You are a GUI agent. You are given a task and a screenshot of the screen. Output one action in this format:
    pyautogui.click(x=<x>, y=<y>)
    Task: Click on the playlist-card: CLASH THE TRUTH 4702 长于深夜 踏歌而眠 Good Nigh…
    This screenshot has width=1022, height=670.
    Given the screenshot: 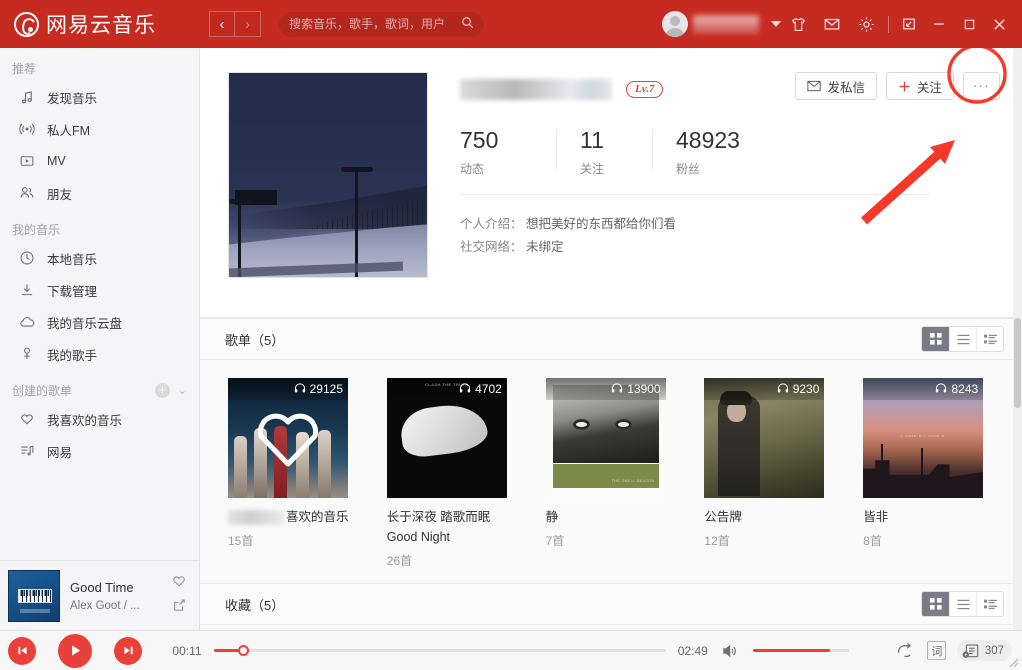 What is the action you would take?
    pyautogui.click(x=453, y=473)
    